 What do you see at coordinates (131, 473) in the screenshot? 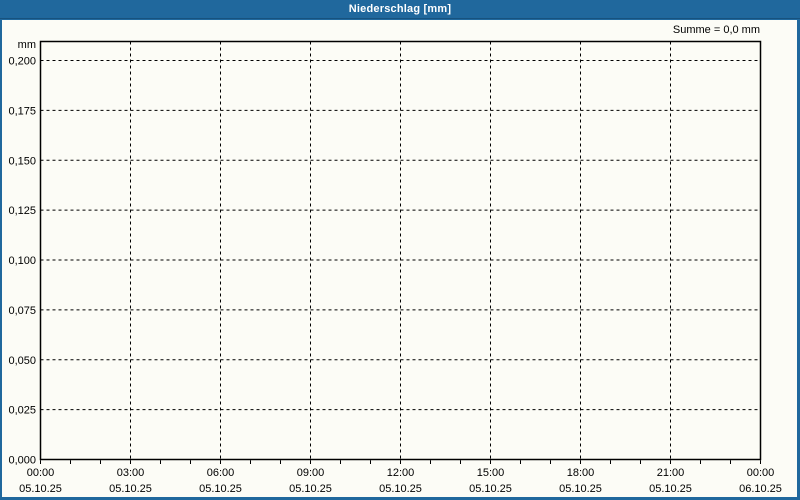
I see `x-time-label: 03:00` at bounding box center [131, 473].